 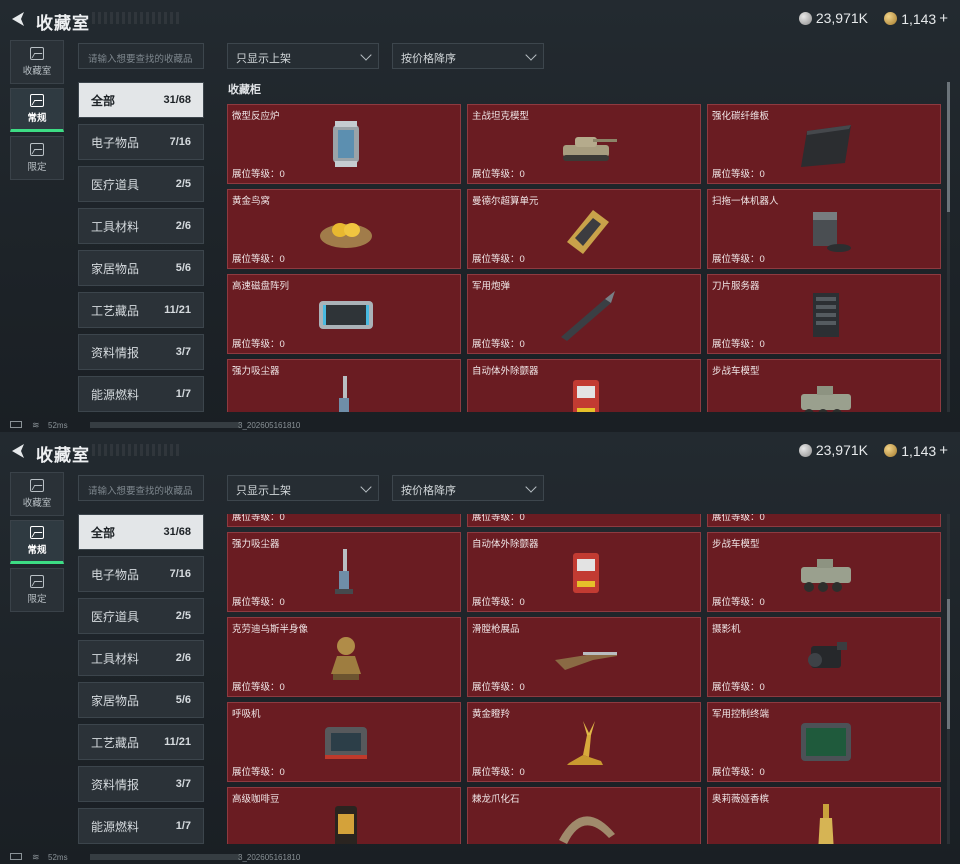 I want to click on page-title: 收藏室, so click(x=63, y=23).